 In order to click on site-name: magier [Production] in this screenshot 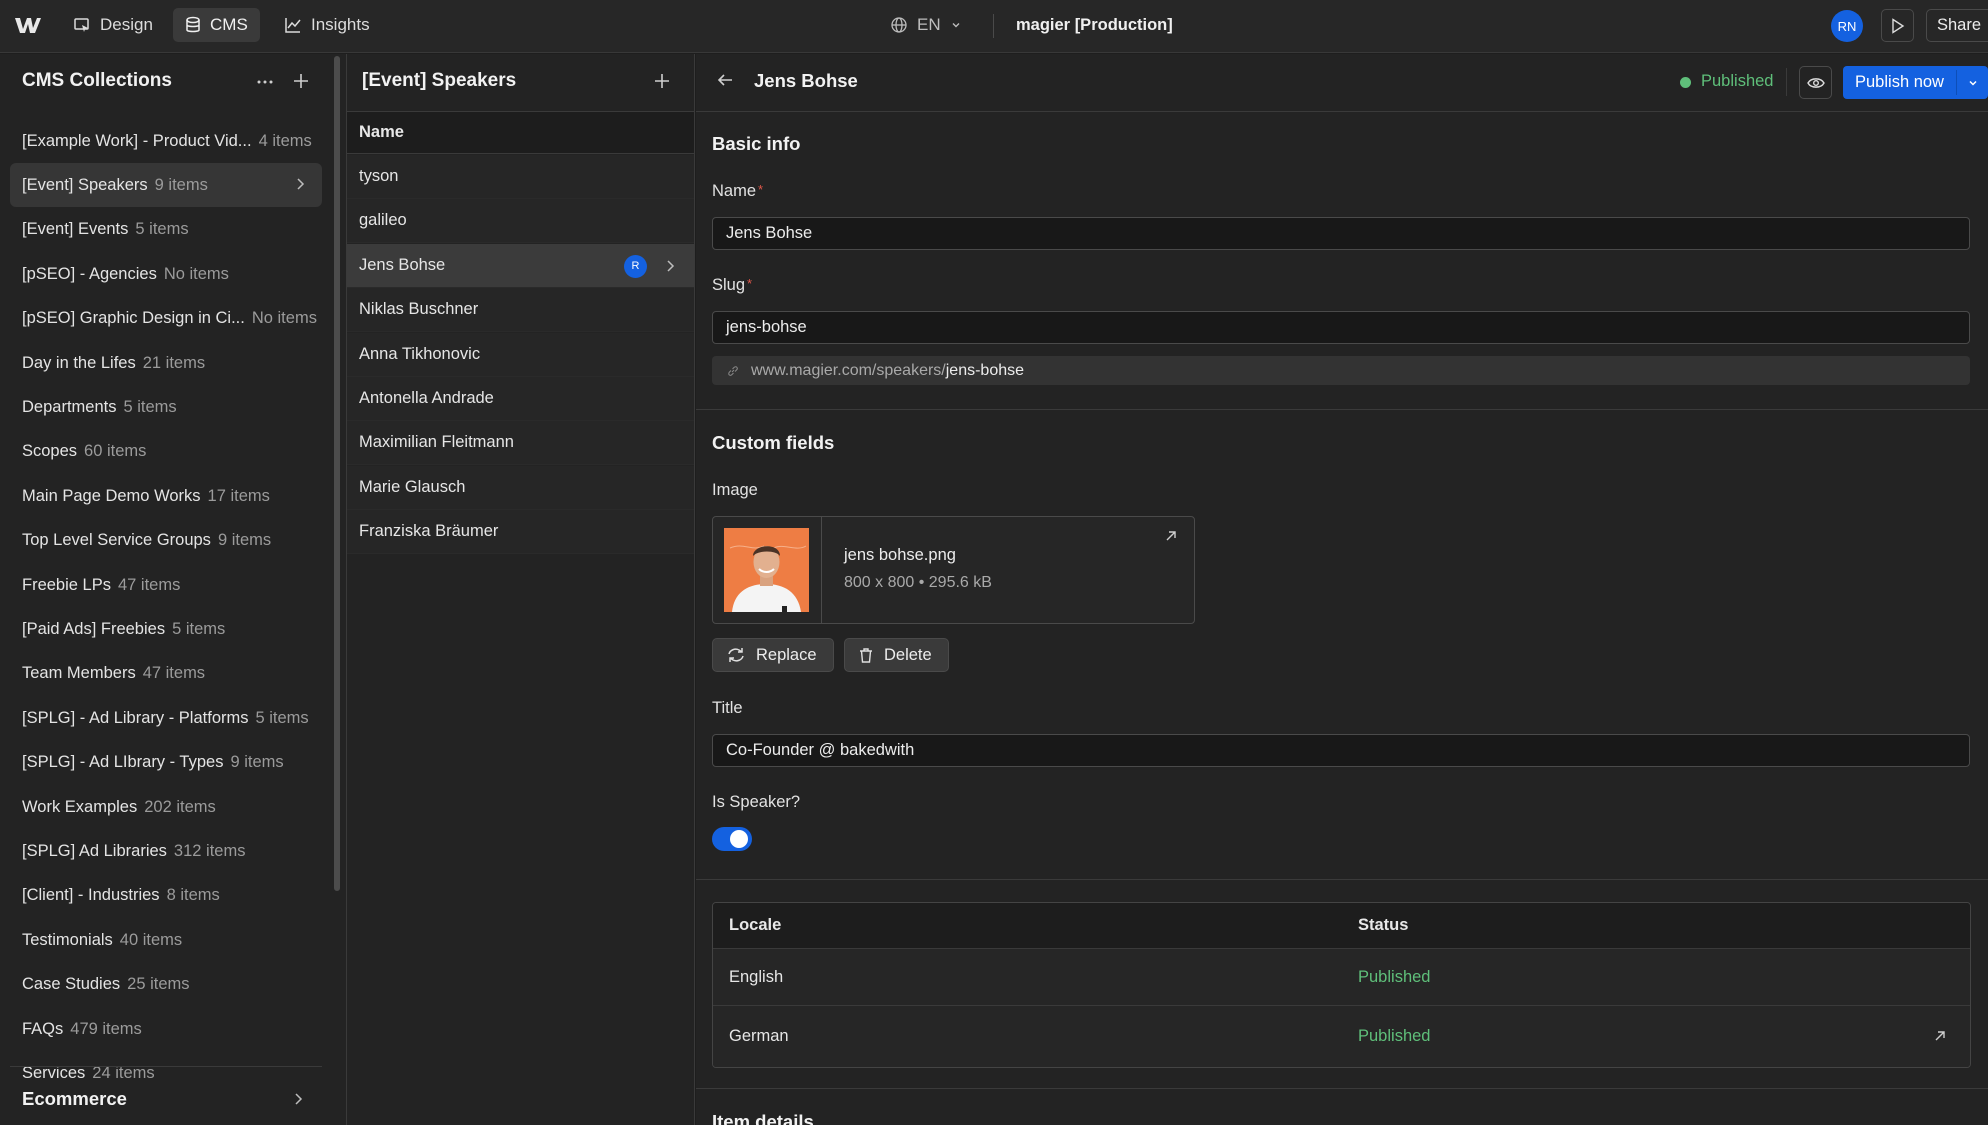, I will do `click(1094, 25)`.